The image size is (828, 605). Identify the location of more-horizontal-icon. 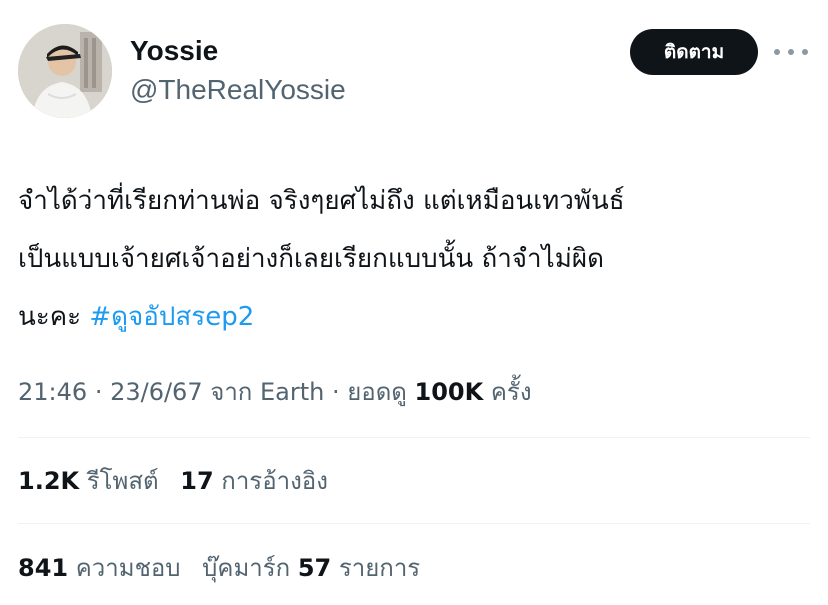
(791, 52).